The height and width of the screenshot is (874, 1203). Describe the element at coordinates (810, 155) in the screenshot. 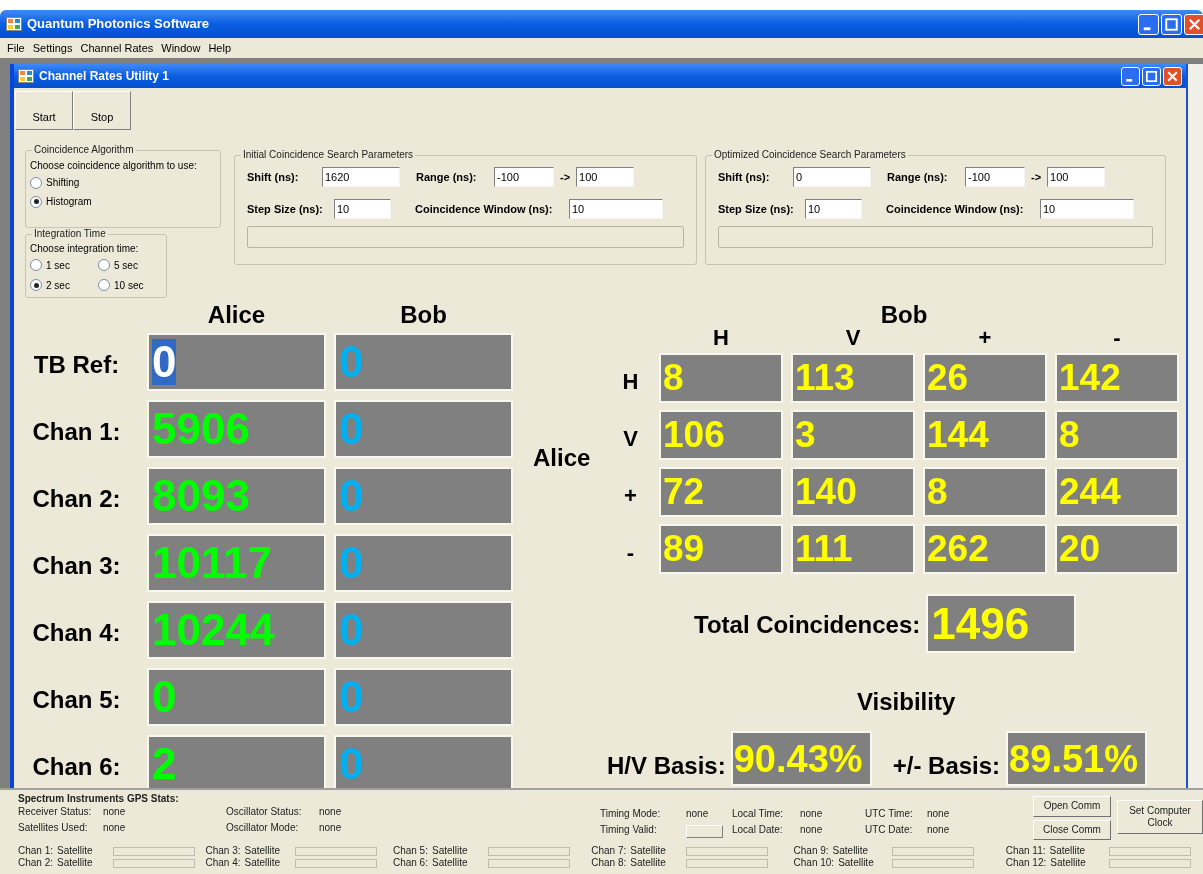

I see `group-title: Optimized Coincidence Search Parameters` at that location.